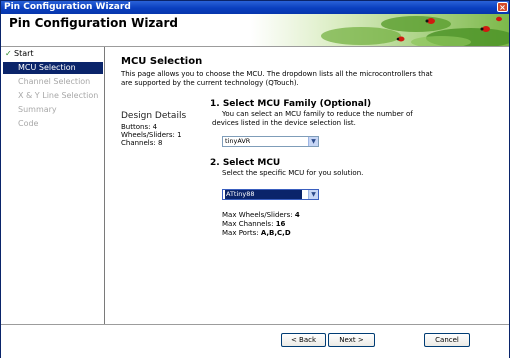 Image resolution: width=510 pixels, height=358 pixels. Describe the element at coordinates (255, 7) in the screenshot. I see `title-bar: Pin Configuration Wizard ×` at that location.